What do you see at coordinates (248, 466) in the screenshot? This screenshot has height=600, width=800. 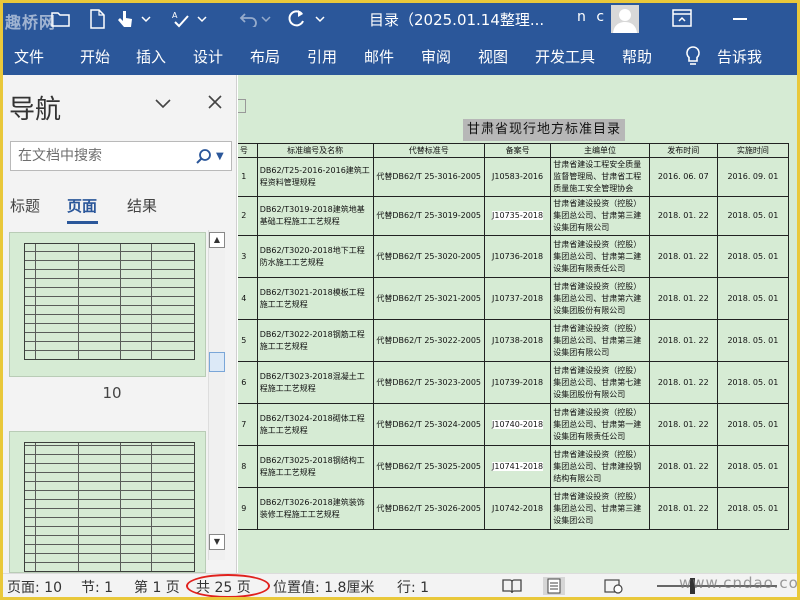 I see `row-number: 8` at bounding box center [248, 466].